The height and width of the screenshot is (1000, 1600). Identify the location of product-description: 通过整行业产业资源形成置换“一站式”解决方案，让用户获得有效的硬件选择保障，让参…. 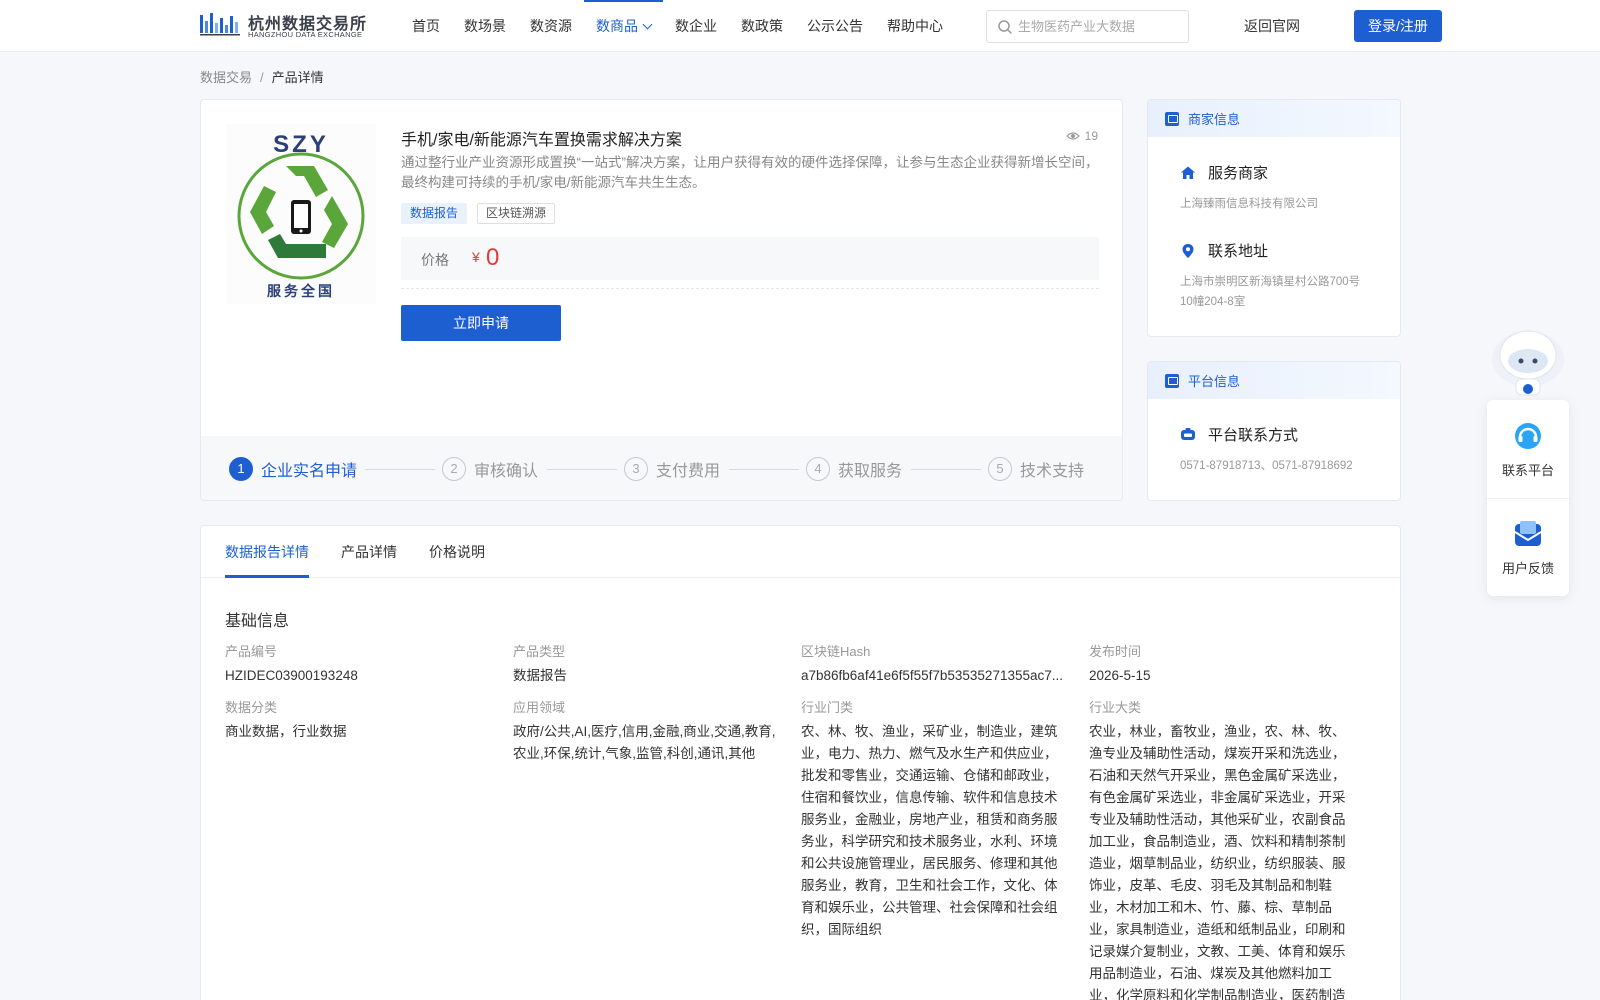
(750, 172).